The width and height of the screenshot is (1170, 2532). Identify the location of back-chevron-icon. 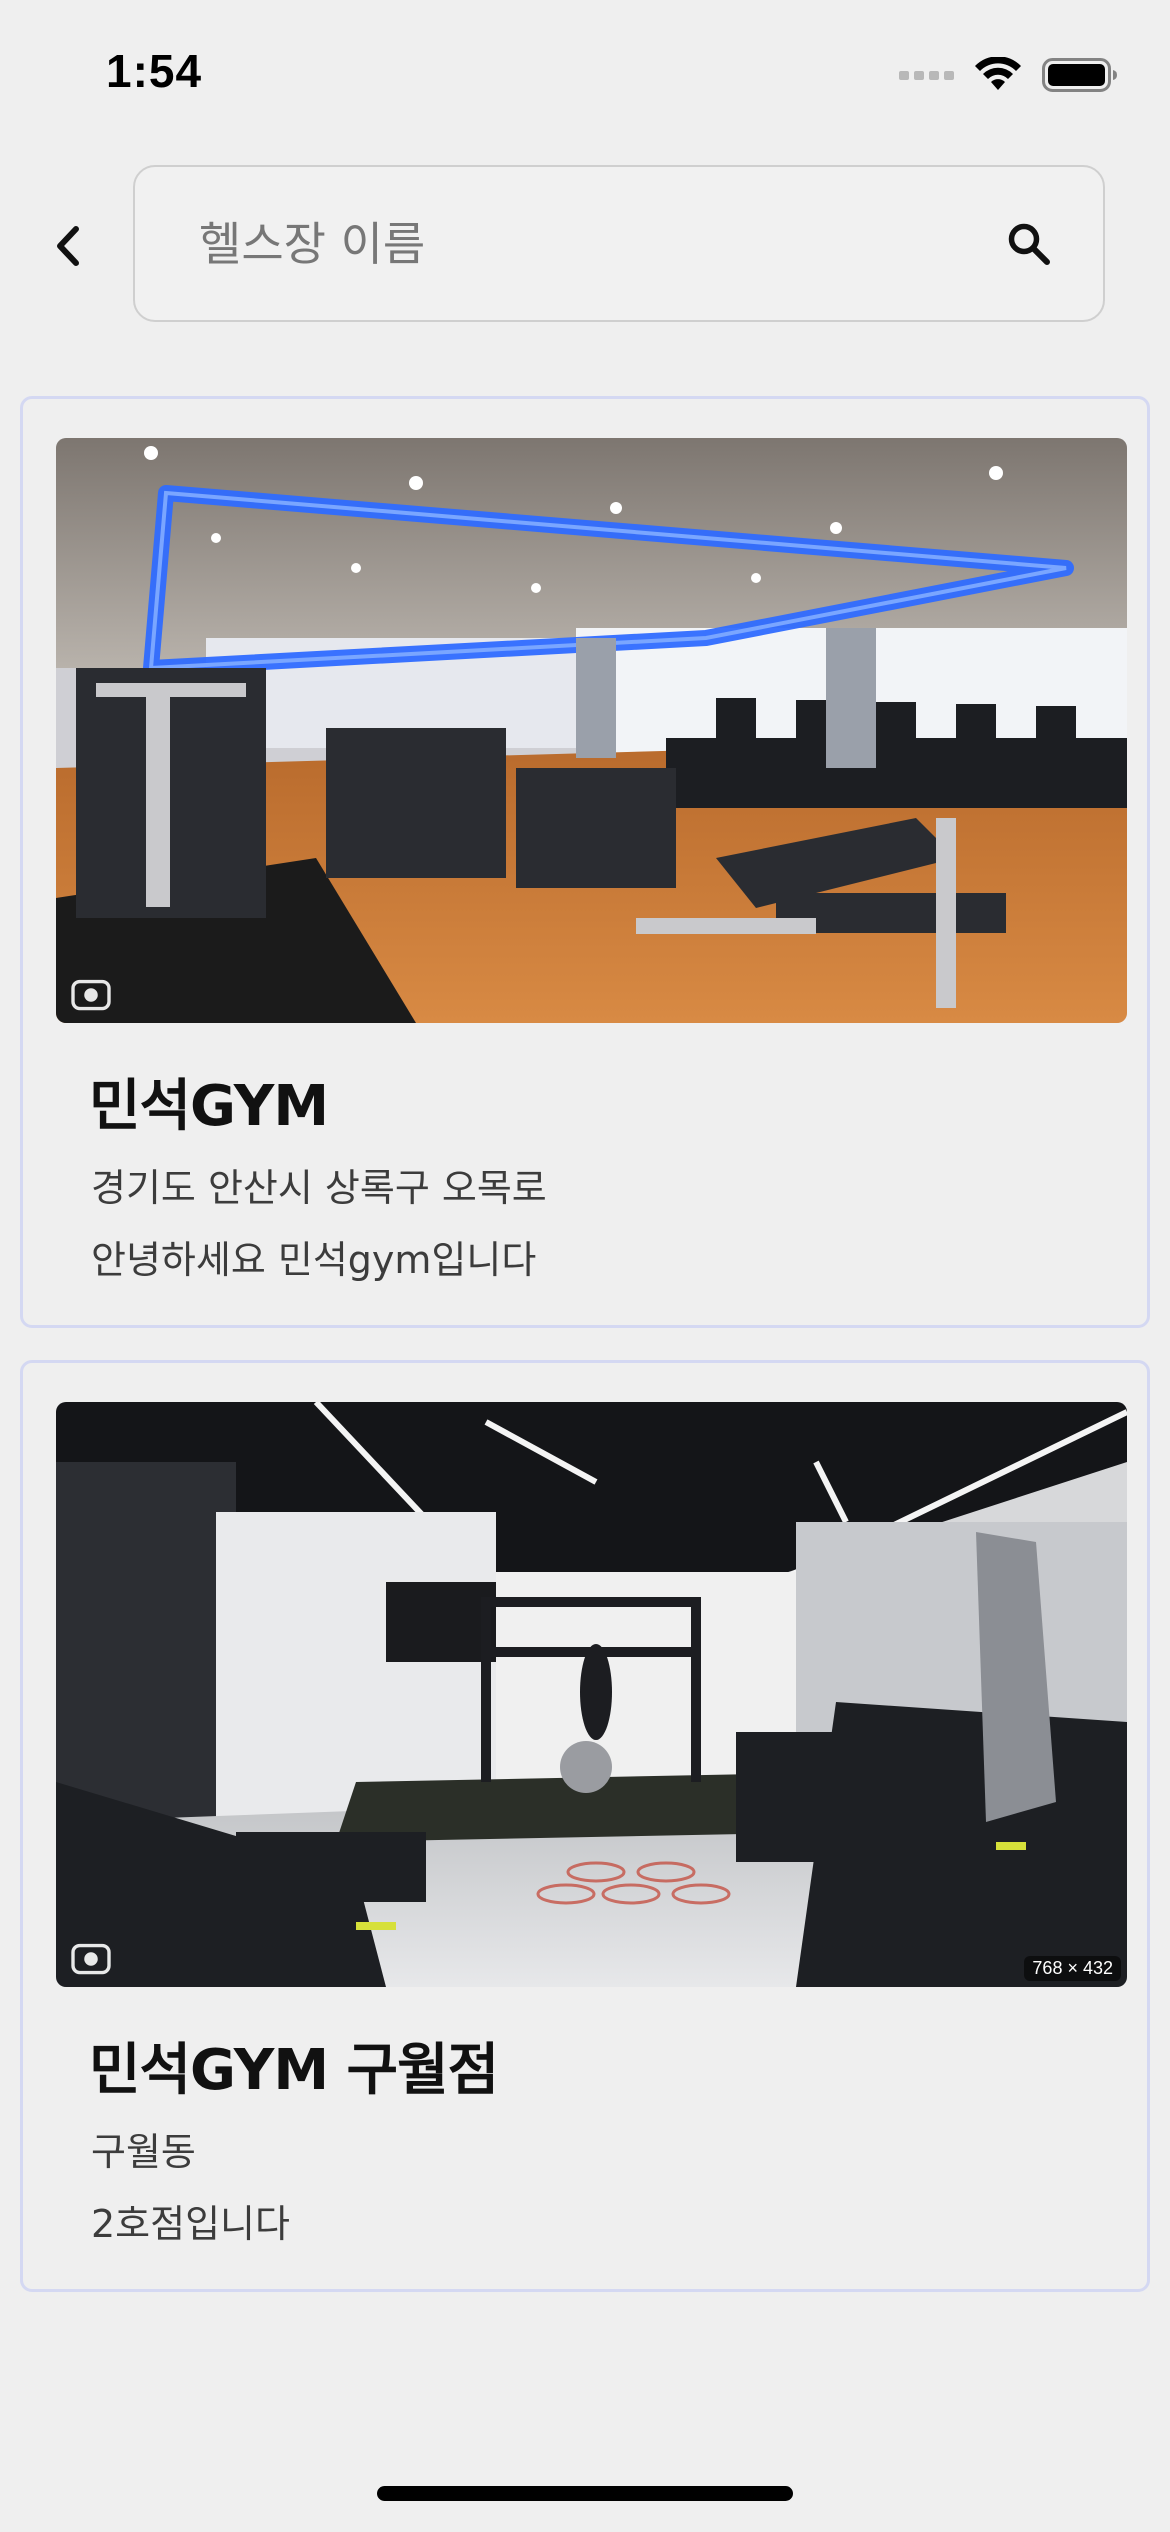
(68, 246).